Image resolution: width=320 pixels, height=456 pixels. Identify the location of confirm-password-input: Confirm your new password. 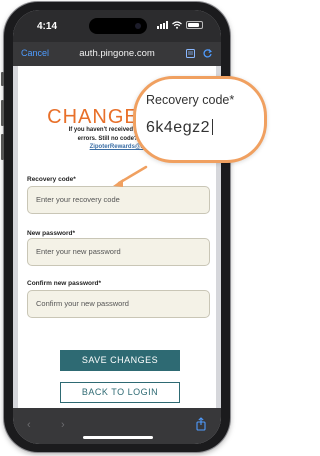
(118, 304).